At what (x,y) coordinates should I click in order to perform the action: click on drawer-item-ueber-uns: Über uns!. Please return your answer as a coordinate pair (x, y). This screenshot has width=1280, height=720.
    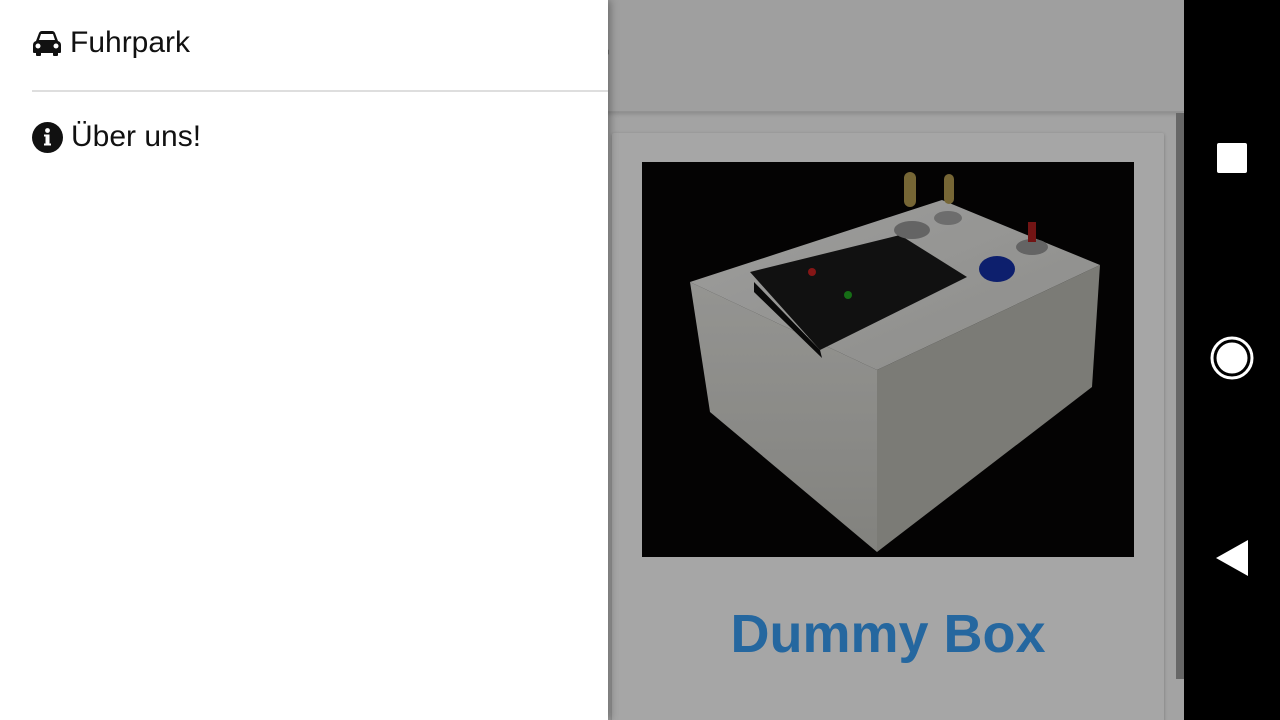
    Looking at the image, I should click on (116, 137).